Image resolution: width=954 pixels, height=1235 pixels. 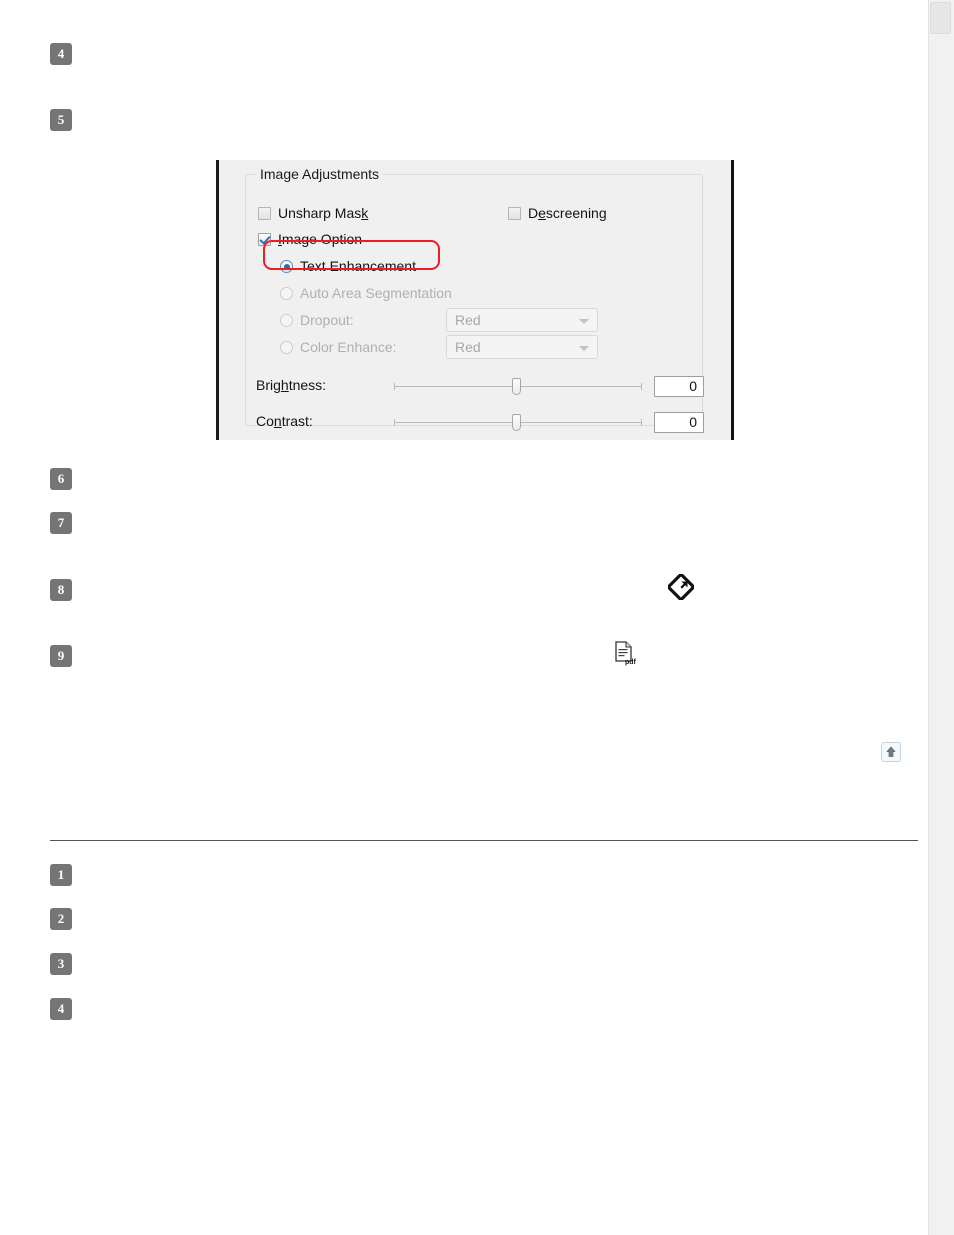 What do you see at coordinates (320, 239) in the screenshot?
I see `image-option-label: Image Option` at bounding box center [320, 239].